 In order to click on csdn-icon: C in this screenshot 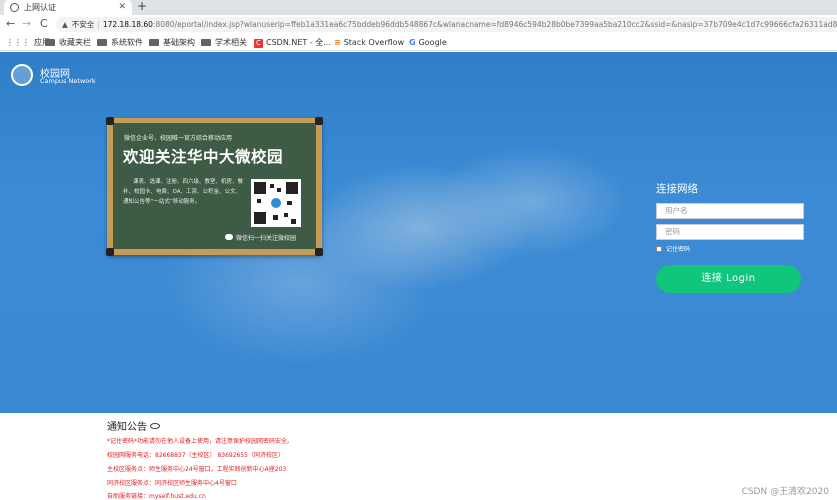, I will do `click(258, 43)`.